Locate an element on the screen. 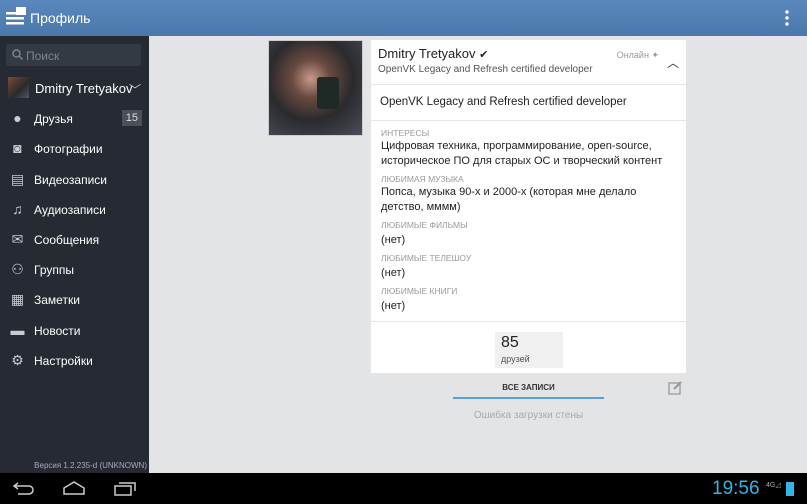 The height and width of the screenshot is (504, 807). sidebar-item-label: Настройки is located at coordinates (63, 361).